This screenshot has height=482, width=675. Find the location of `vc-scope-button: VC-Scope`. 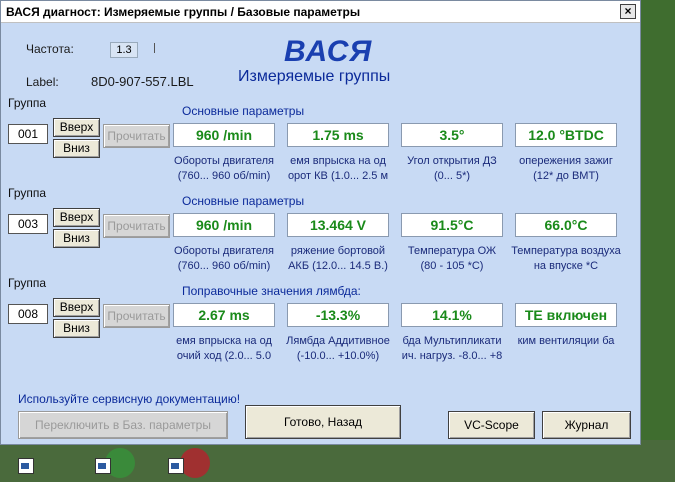

vc-scope-button: VC-Scope is located at coordinates (491, 425).